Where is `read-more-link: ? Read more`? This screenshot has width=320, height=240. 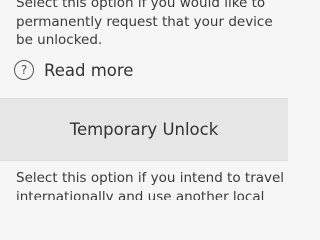 read-more-link: ? Read more is located at coordinates (73, 70).